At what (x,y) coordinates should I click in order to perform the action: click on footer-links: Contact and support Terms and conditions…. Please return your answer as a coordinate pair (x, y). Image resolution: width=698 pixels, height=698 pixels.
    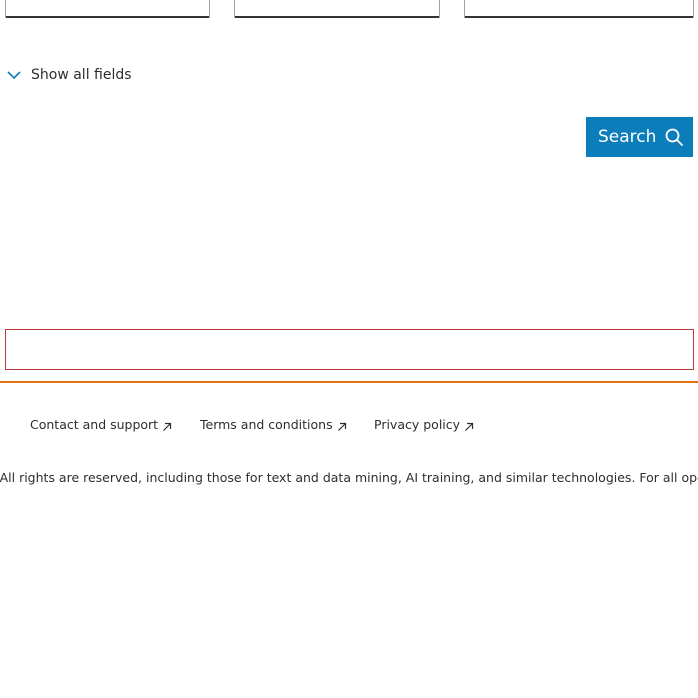
    Looking at the image, I should click on (349, 427).